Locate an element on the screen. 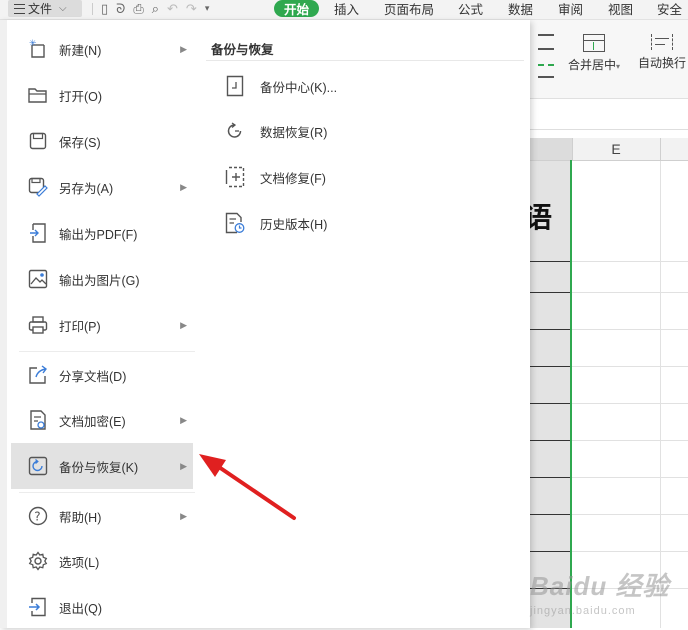 This screenshot has height=630, width=688. data-recovery-icon is located at coordinates (235, 131).